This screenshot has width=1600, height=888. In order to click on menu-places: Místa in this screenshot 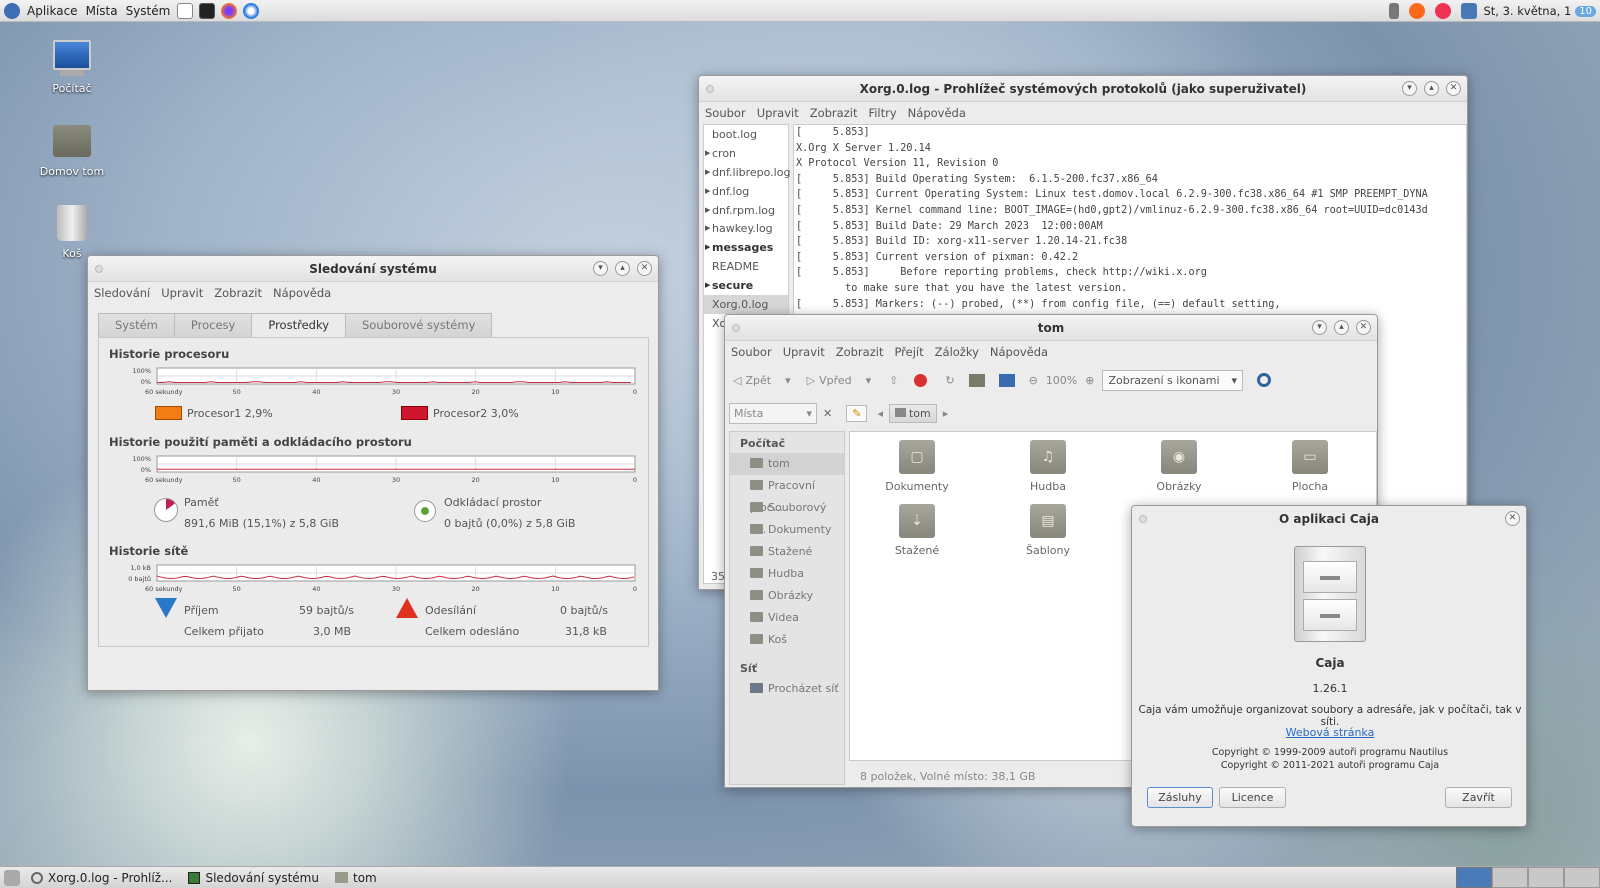, I will do `click(102, 11)`.